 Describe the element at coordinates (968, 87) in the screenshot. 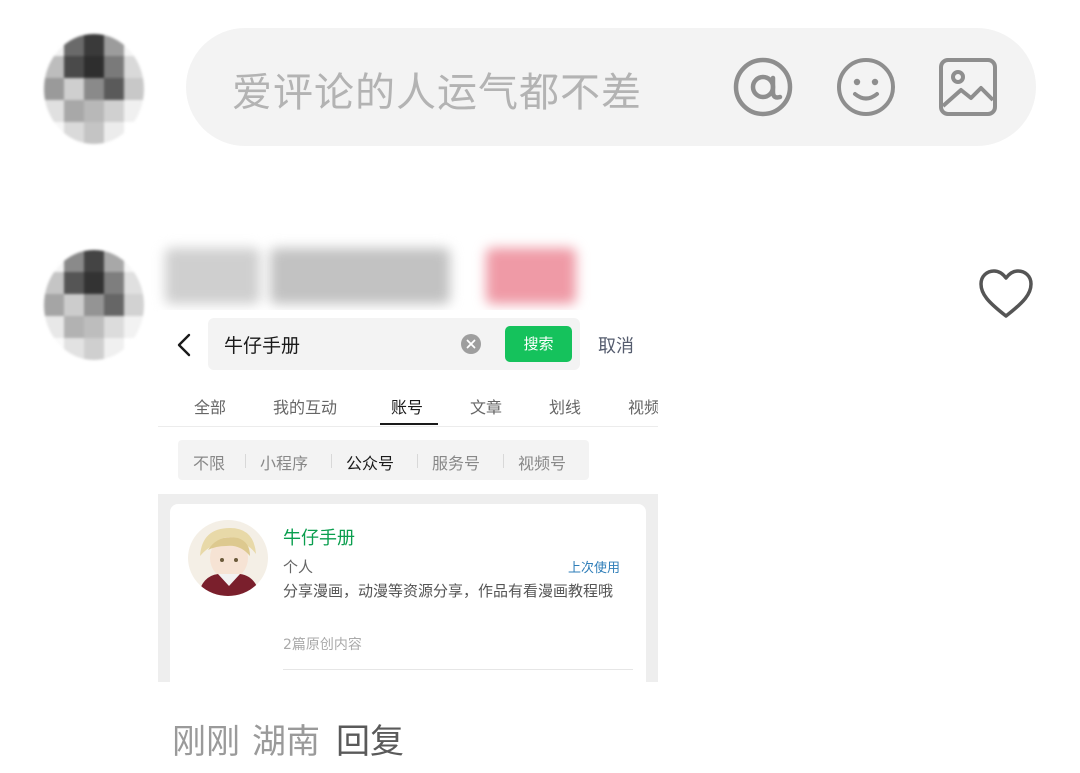

I see `image-icon` at that location.